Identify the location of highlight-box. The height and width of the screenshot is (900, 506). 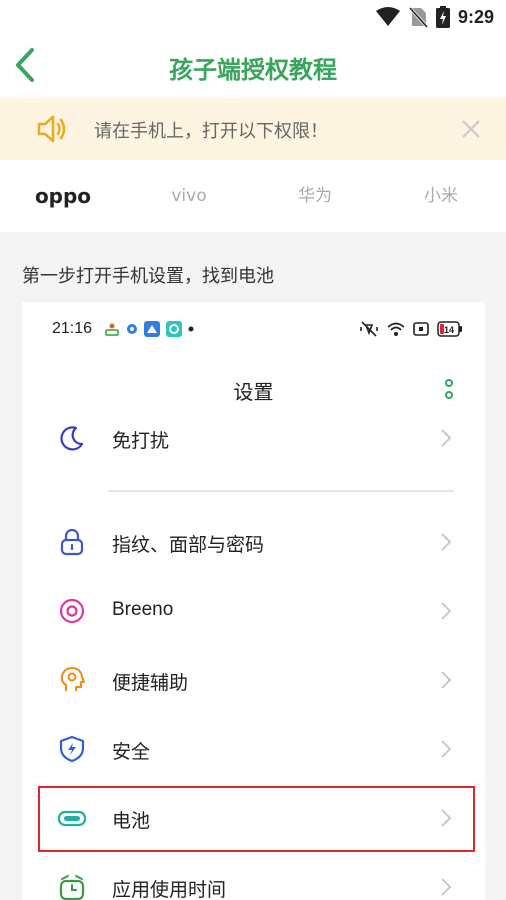
(256, 819).